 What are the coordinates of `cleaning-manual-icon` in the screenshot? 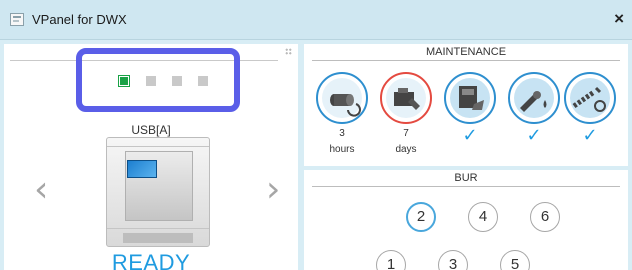 It's located at (470, 98).